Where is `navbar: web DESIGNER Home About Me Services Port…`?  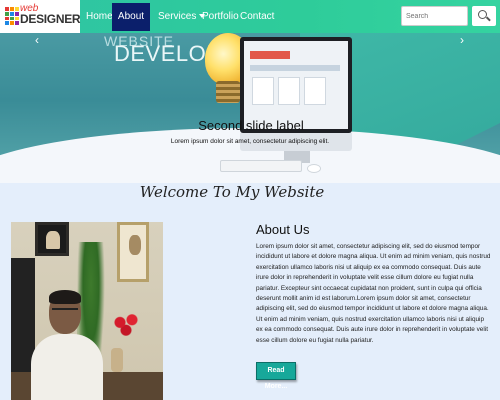
navbar: web DESIGNER Home About Me Services Port… is located at coordinates (250, 25).